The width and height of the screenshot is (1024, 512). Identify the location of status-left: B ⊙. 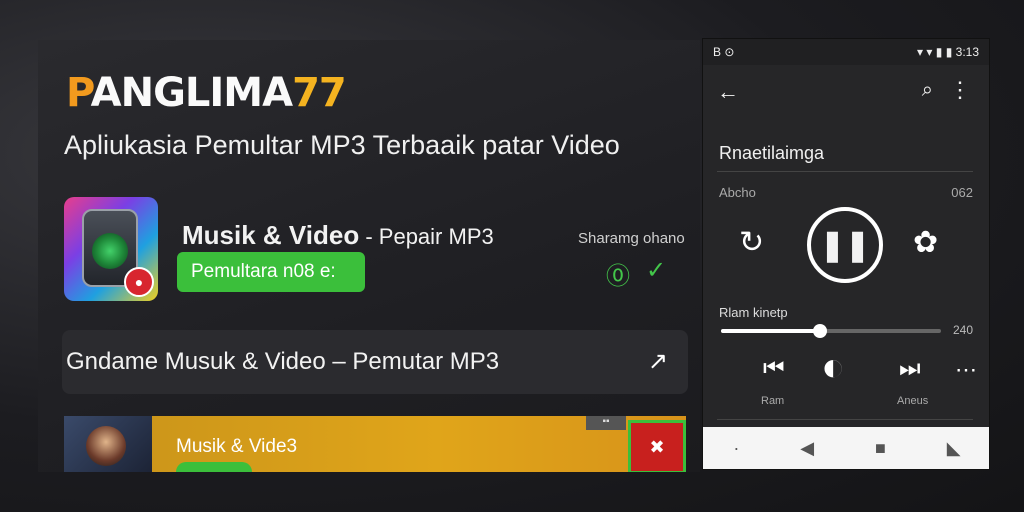
(724, 52).